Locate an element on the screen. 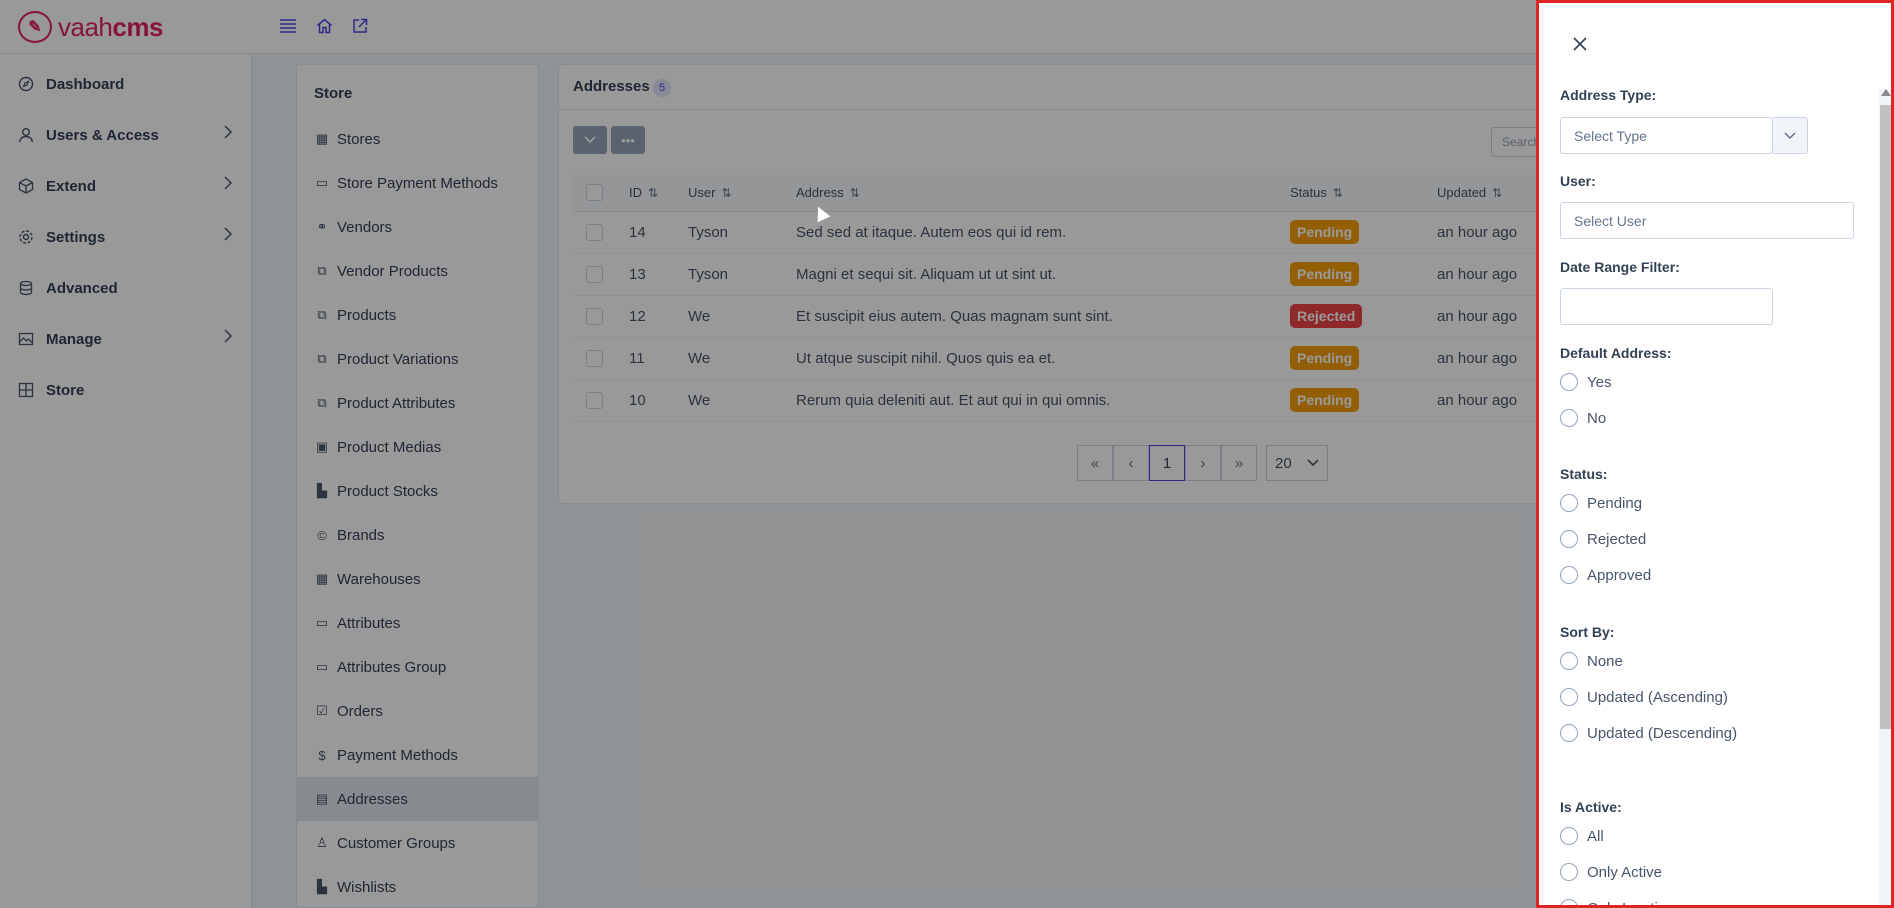 The height and width of the screenshot is (908, 1894). radio-sort-updated-asc: Updated (Ascending) is located at coordinates (1644, 697).